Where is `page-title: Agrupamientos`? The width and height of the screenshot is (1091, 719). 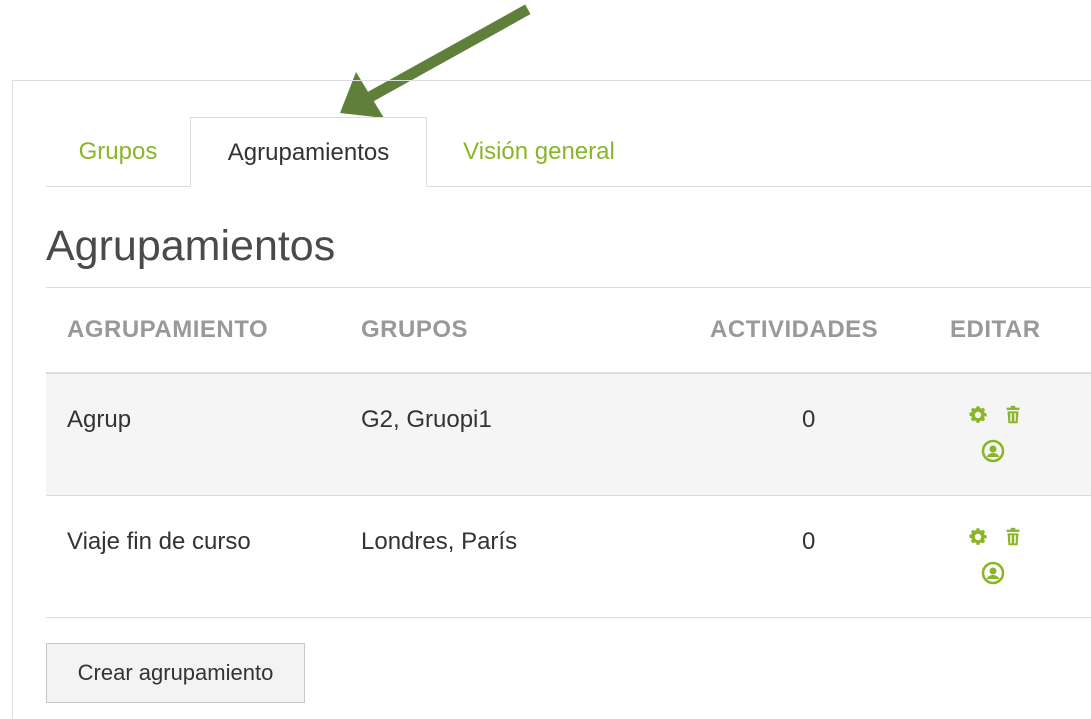
page-title: Agrupamientos is located at coordinates (191, 246).